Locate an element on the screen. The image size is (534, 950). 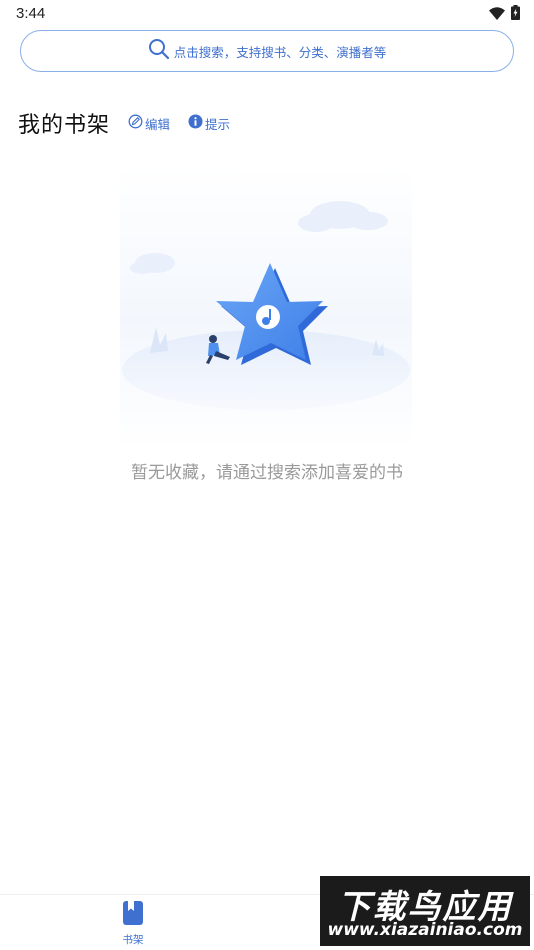
edit-button: 编辑 is located at coordinates (149, 123).